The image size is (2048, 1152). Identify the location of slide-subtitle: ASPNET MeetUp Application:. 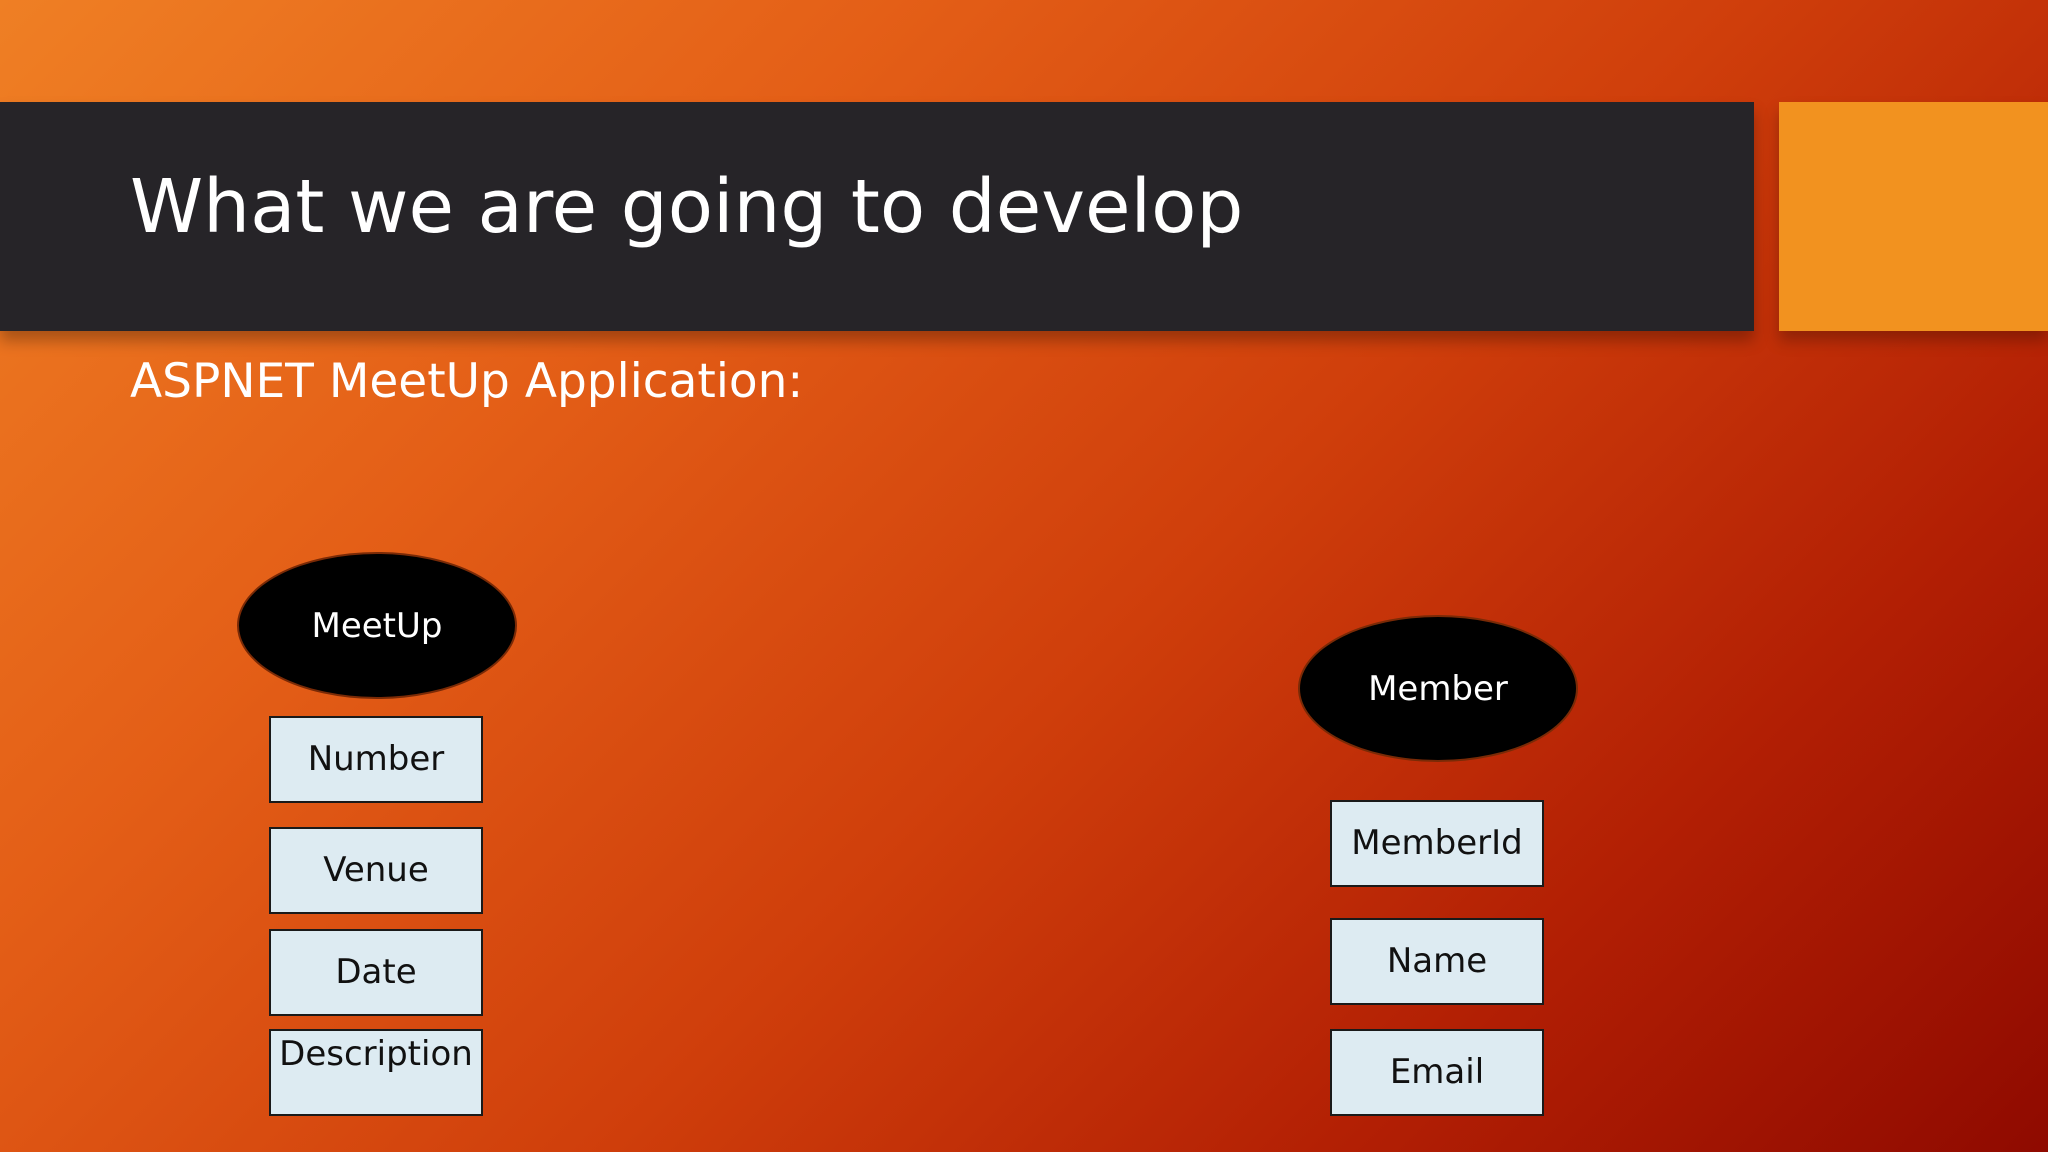
(467, 381).